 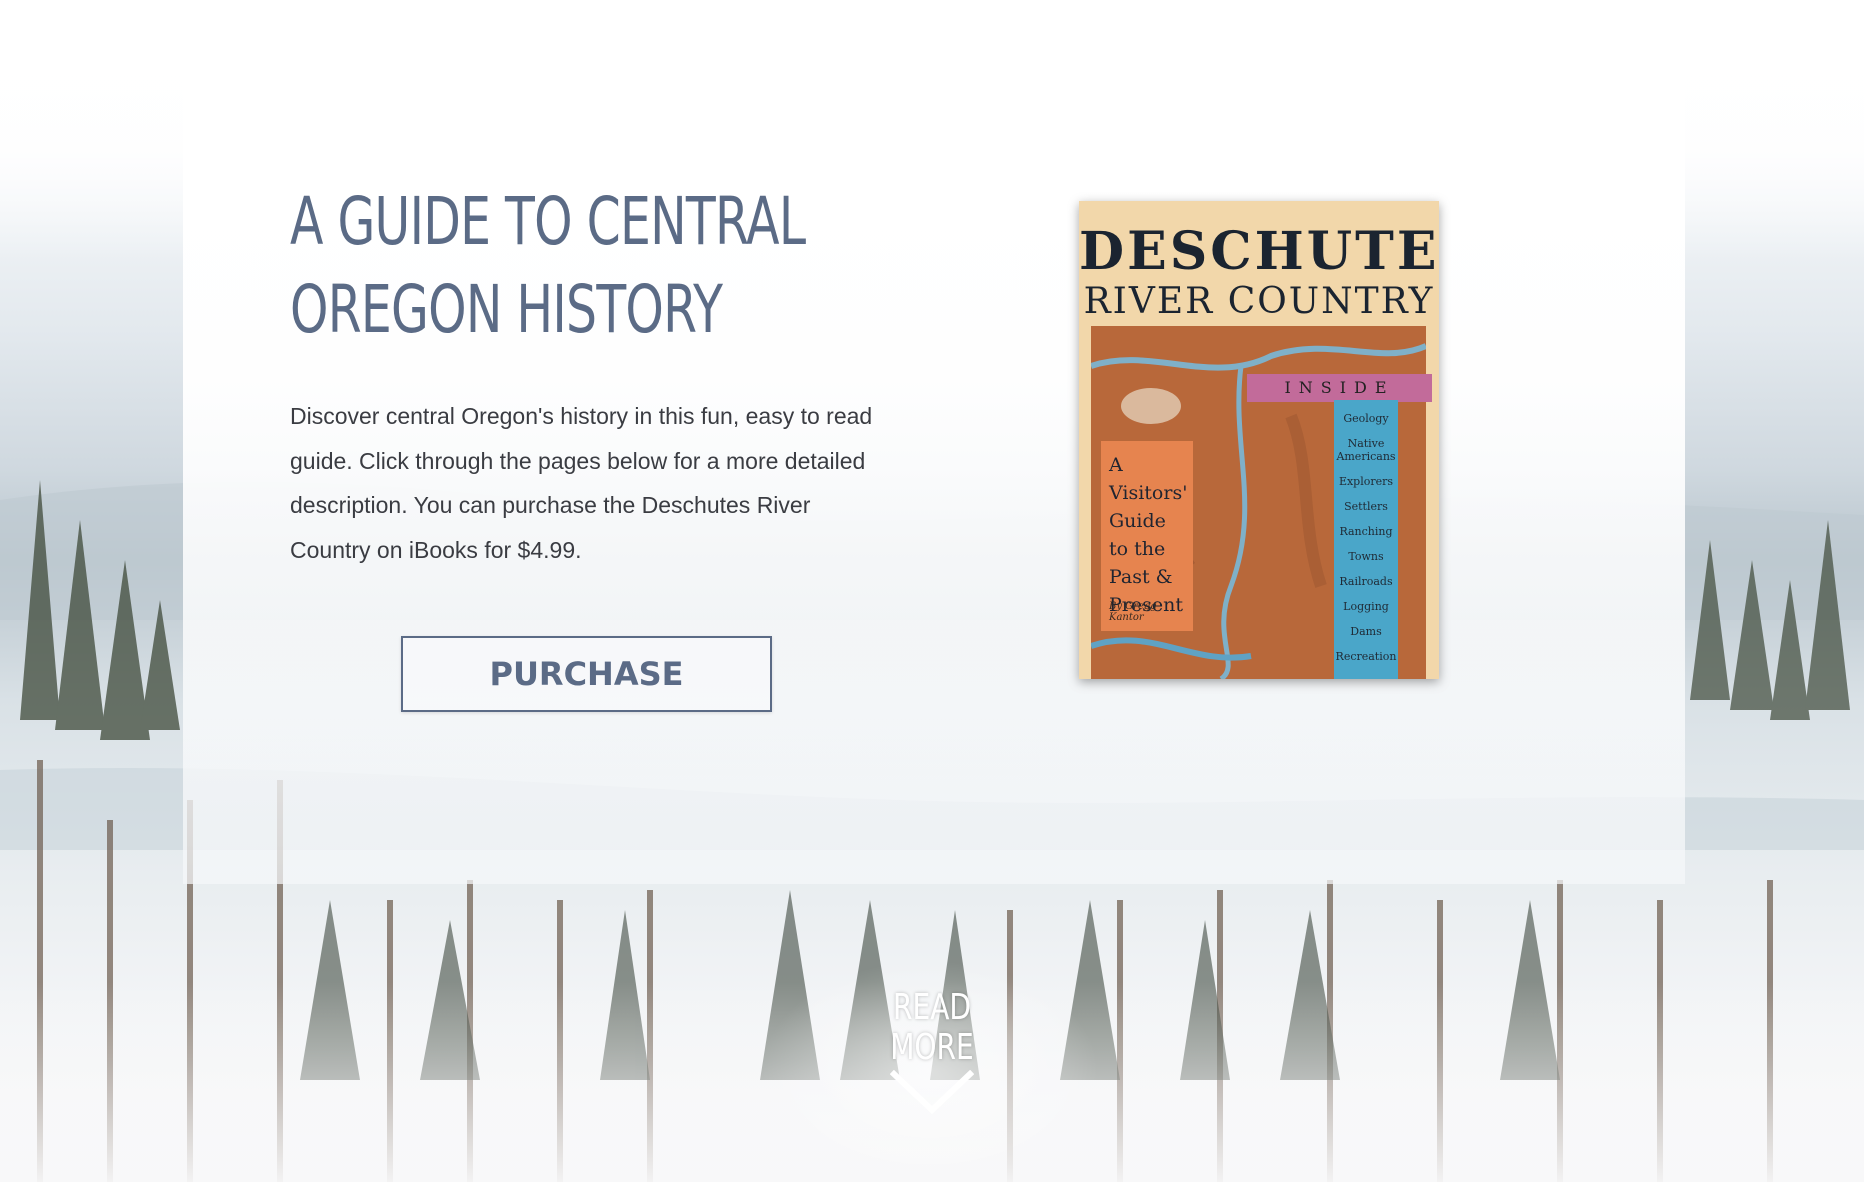 I want to click on book-topic: Native Americans, so click(x=1366, y=450).